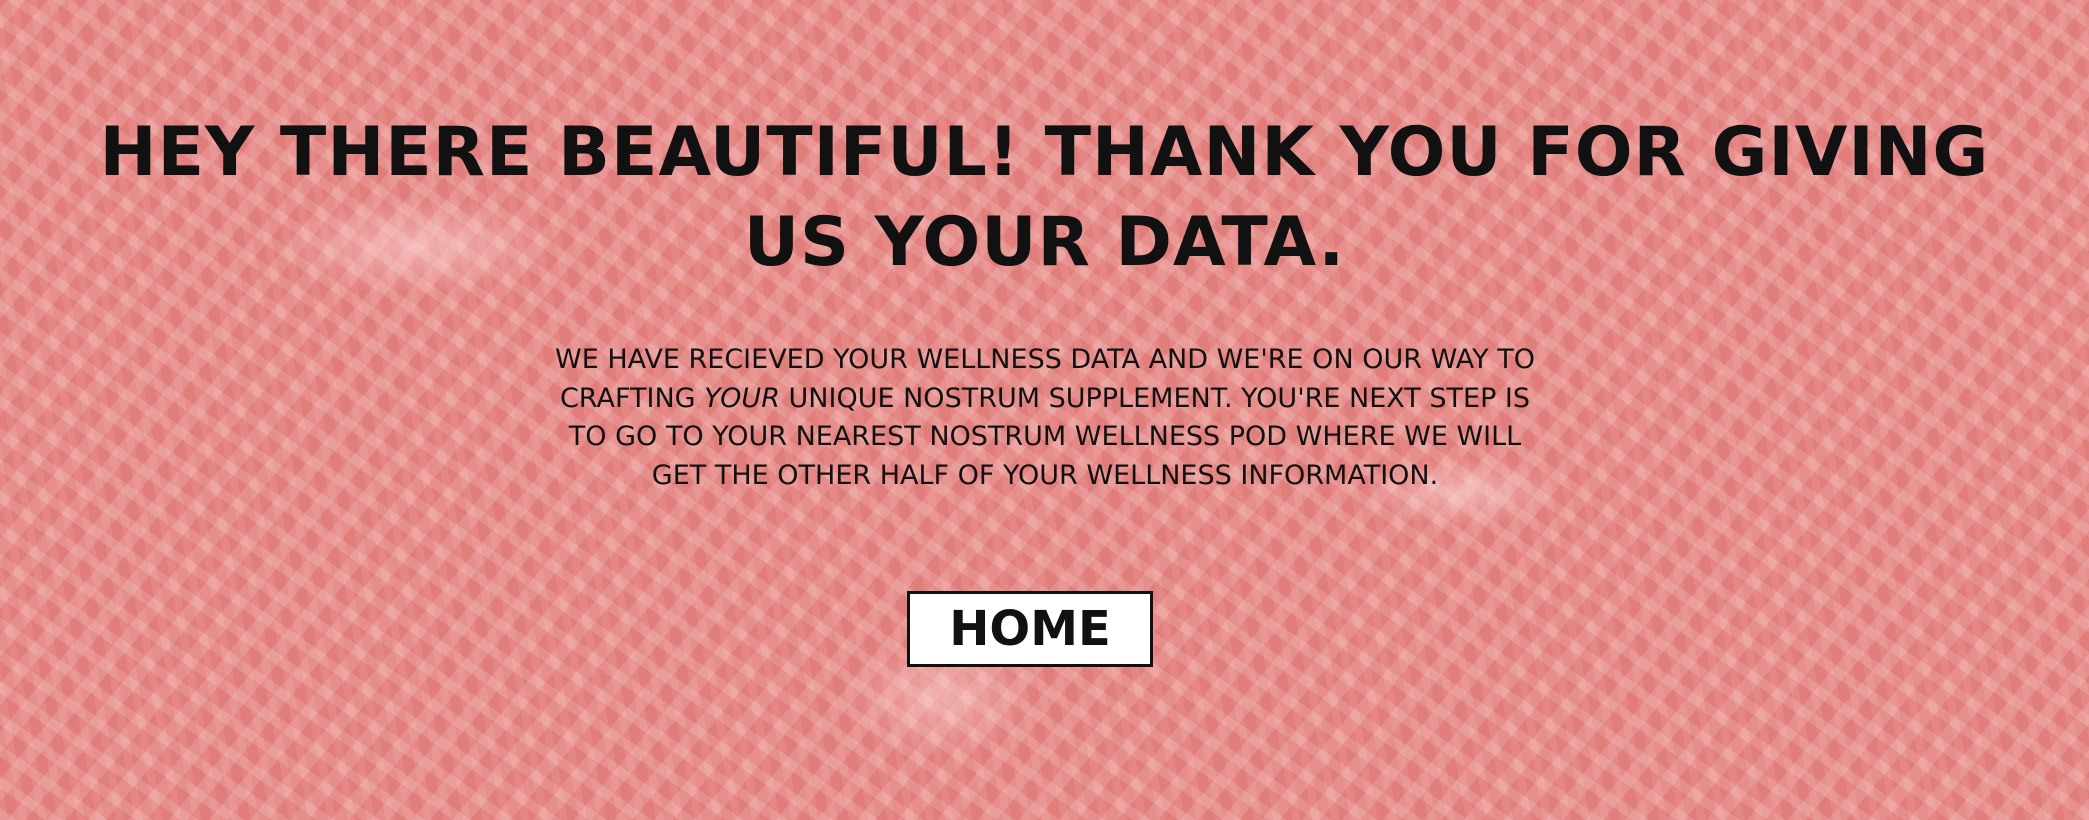 Image resolution: width=2089 pixels, height=820 pixels. Describe the element at coordinates (742, 398) in the screenshot. I see `message-emphasis: YOUR` at that location.